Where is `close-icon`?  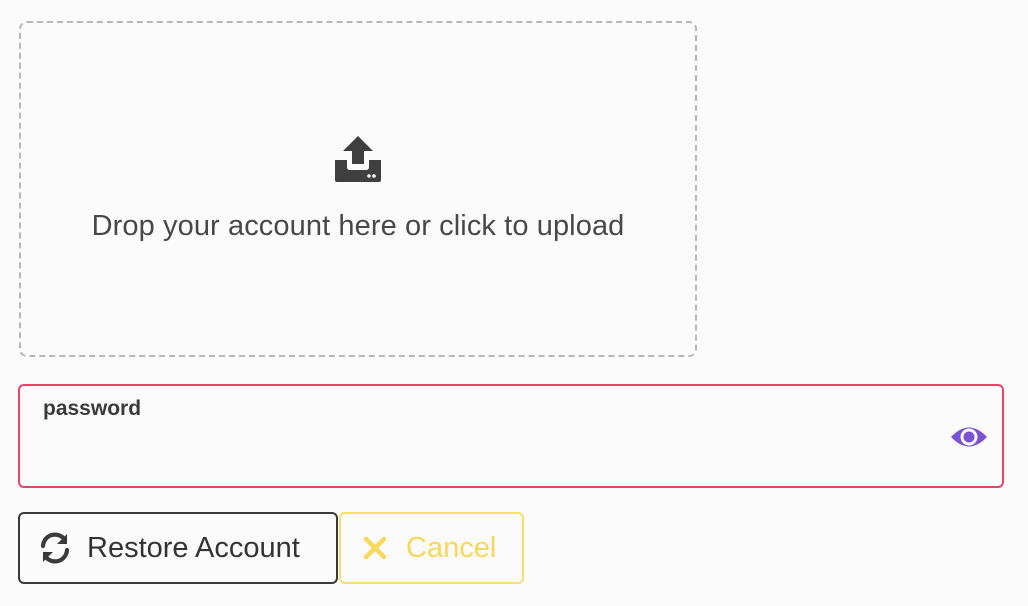 close-icon is located at coordinates (375, 548).